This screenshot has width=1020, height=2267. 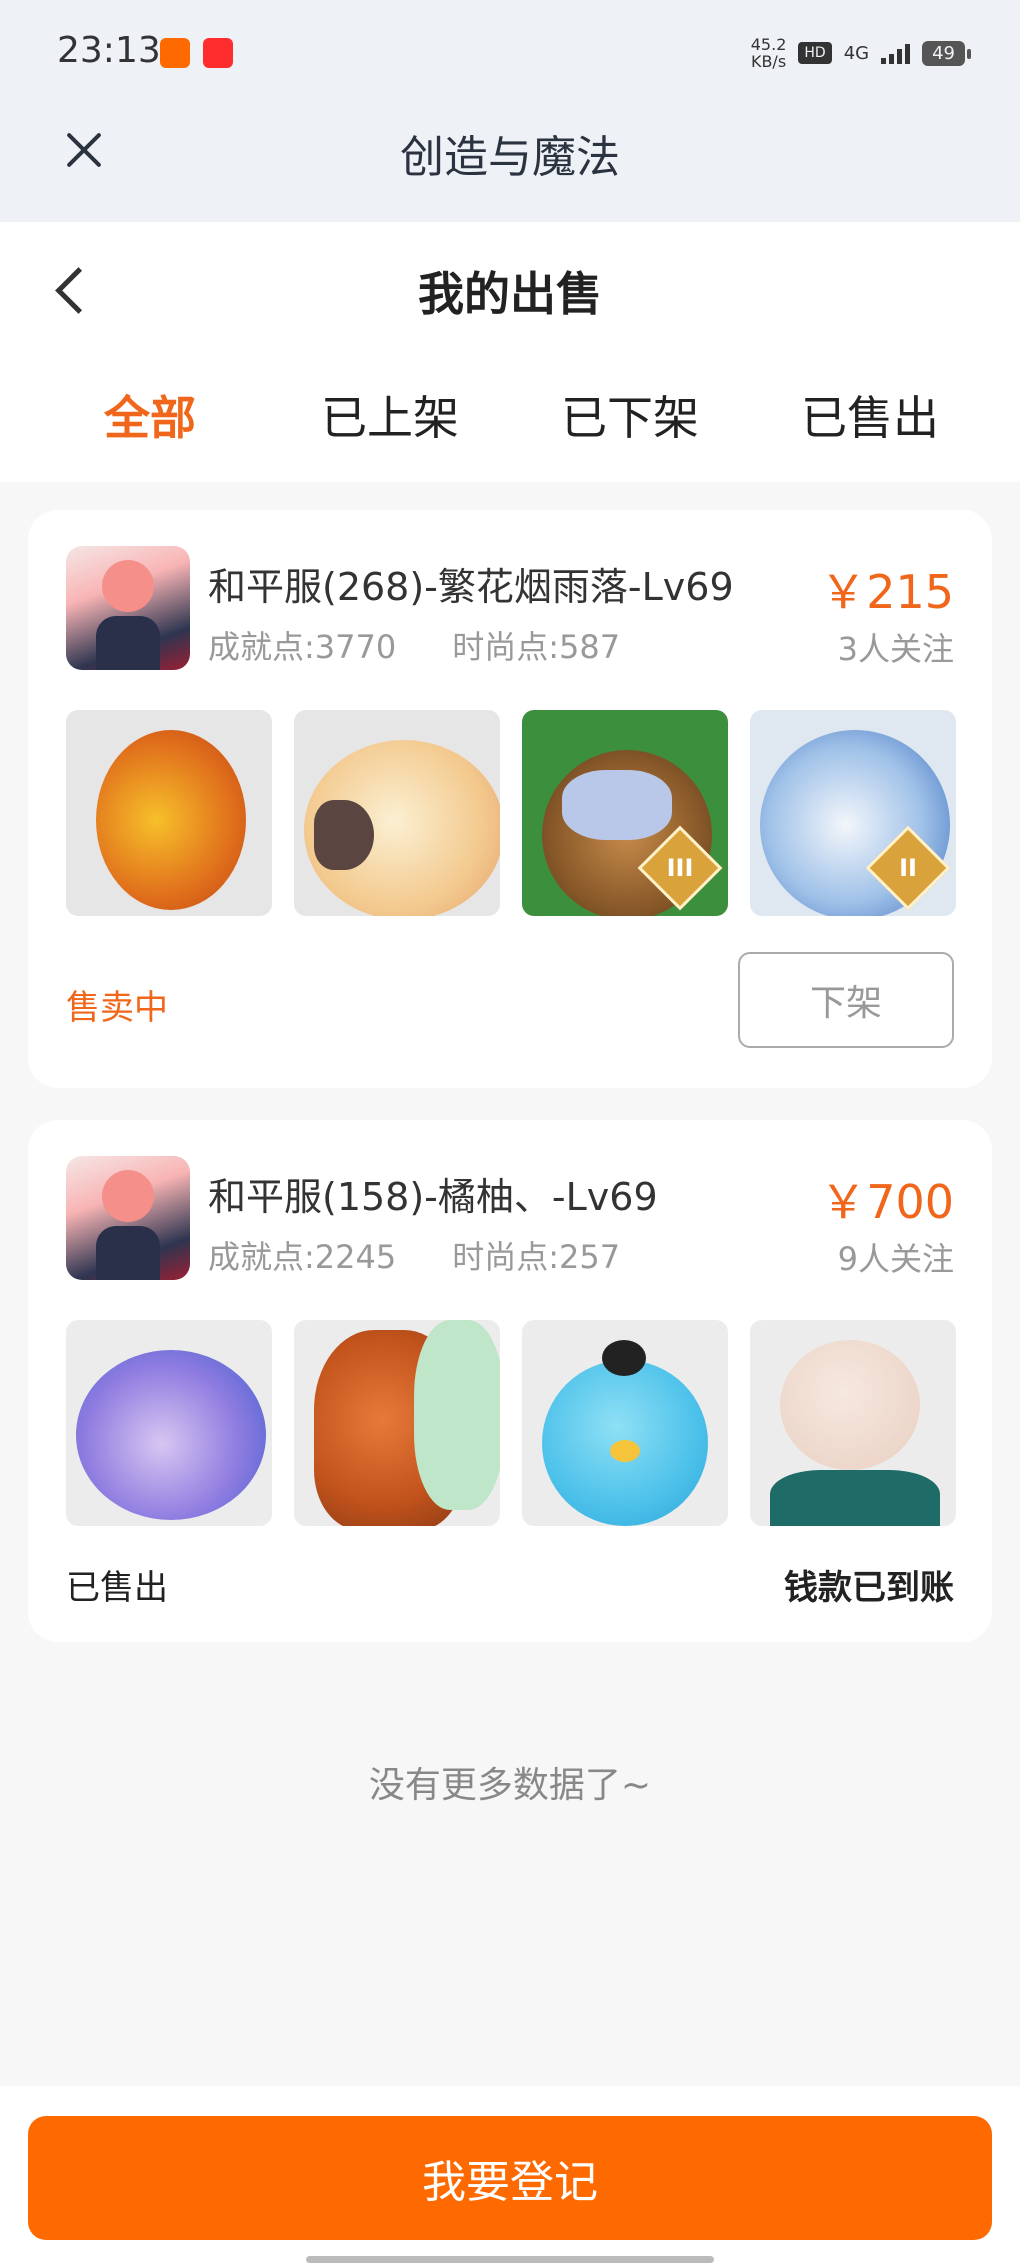 I want to click on listing-price: ￥700, so click(x=887, y=1202).